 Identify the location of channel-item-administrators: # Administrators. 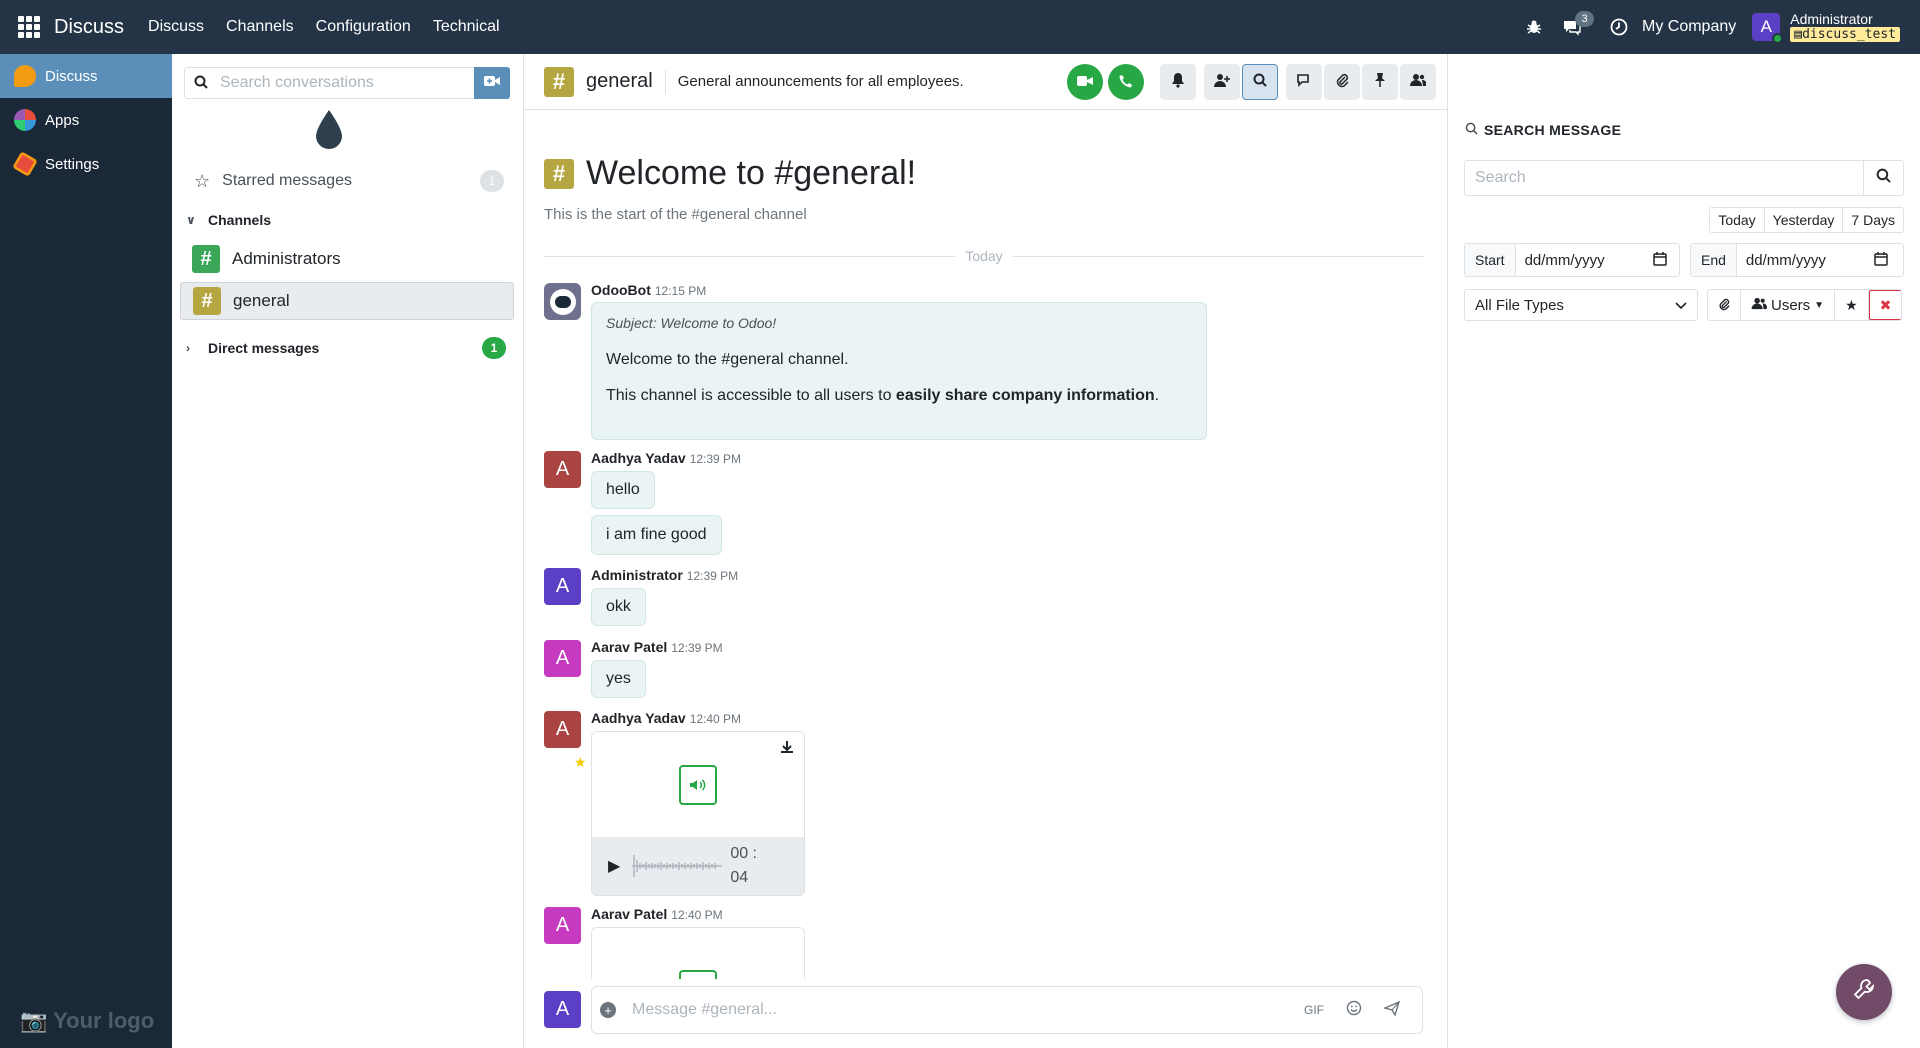
(347, 259).